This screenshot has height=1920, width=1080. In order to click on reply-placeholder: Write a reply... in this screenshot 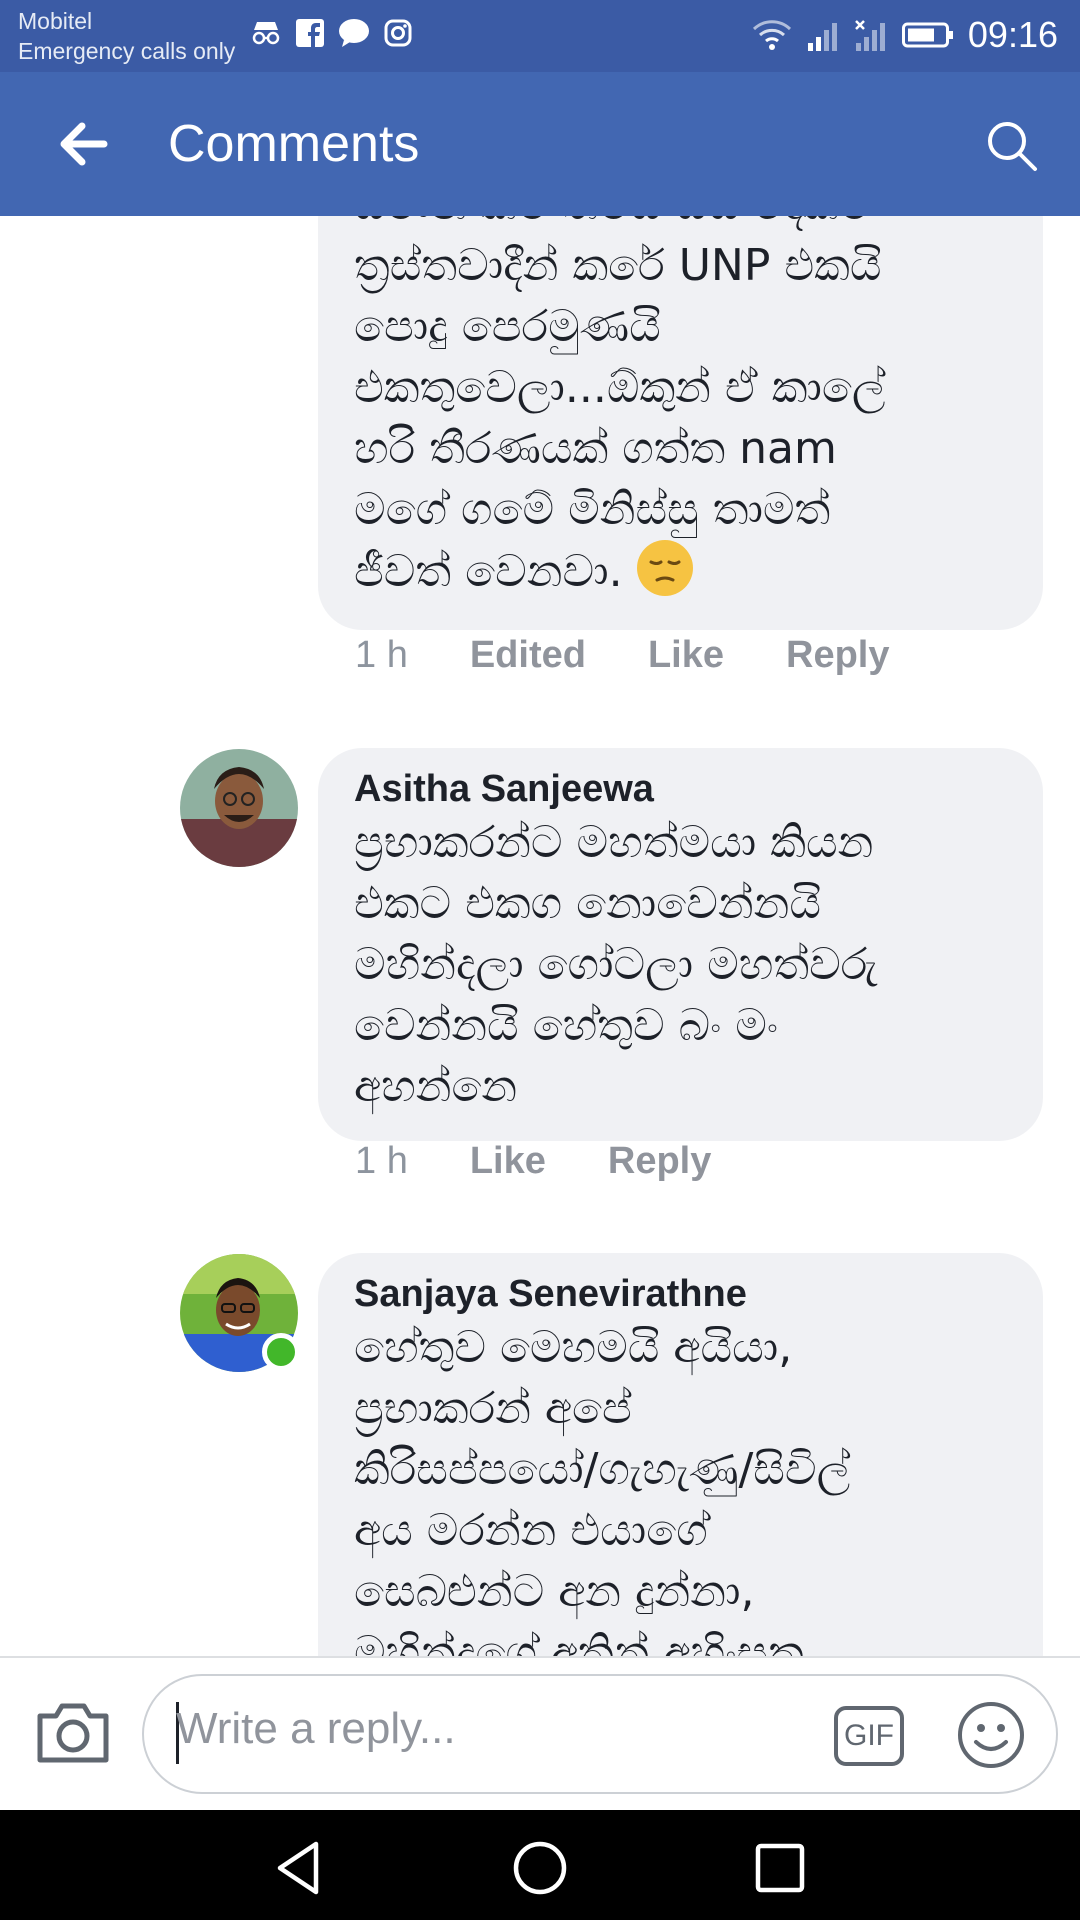, I will do `click(316, 1728)`.